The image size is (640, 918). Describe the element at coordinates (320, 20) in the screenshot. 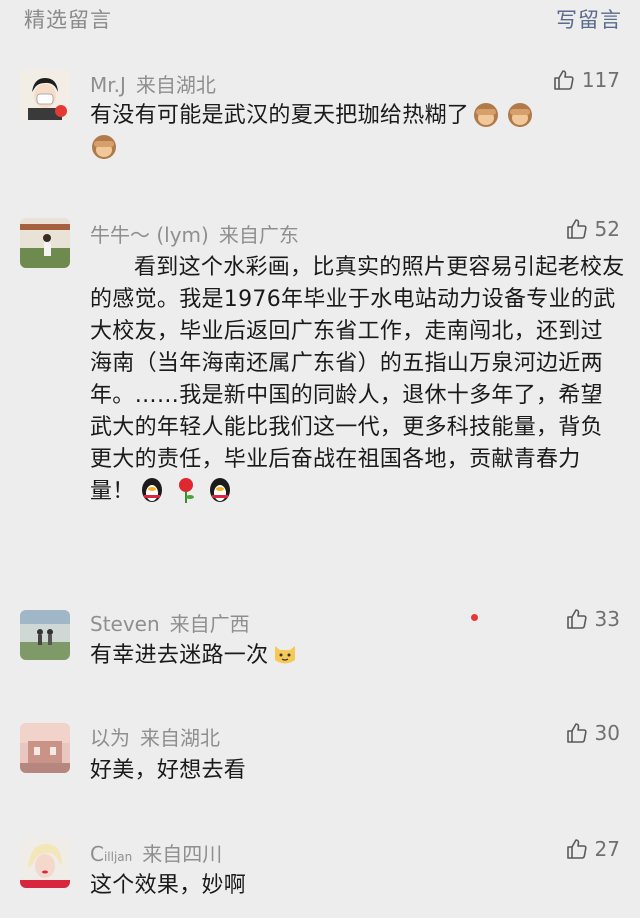

I see `comments-header: 精选留言 写留言` at that location.